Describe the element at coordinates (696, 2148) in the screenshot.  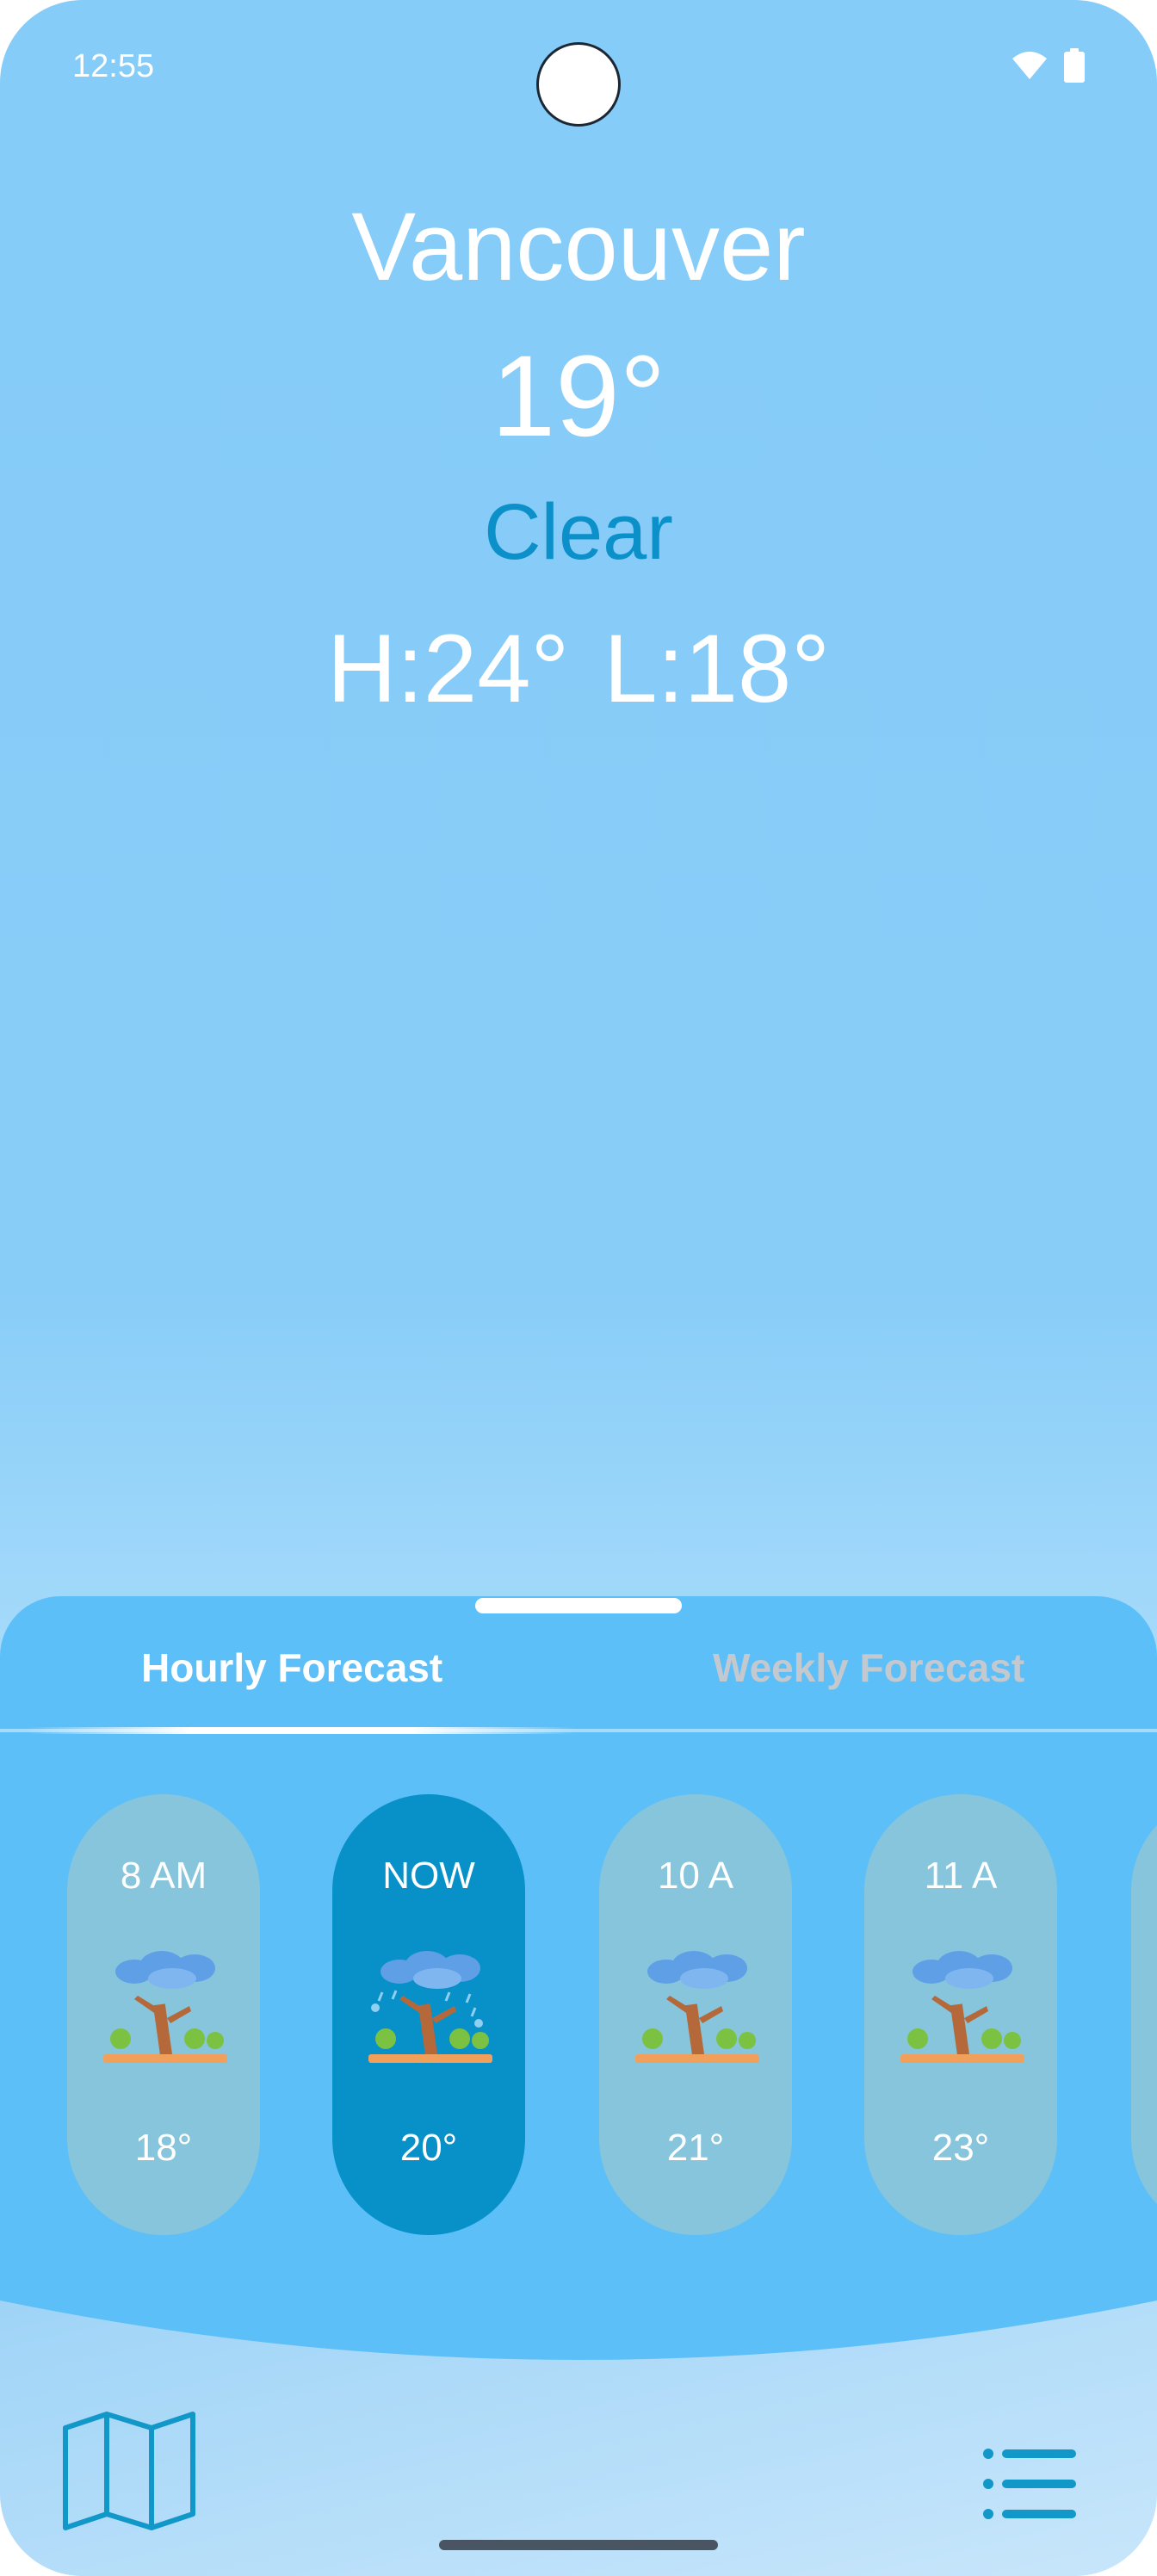
I see `hourly-temperature: 21°` at that location.